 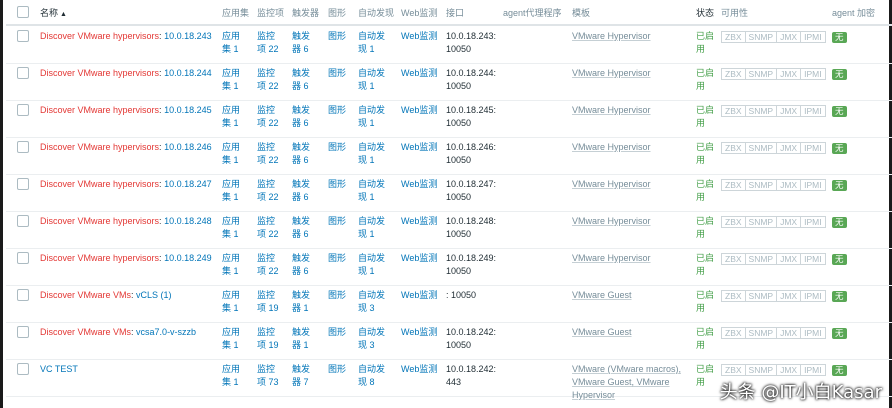 What do you see at coordinates (188, 184) in the screenshot?
I see `host-name-link: 10.0.18.247` at bounding box center [188, 184].